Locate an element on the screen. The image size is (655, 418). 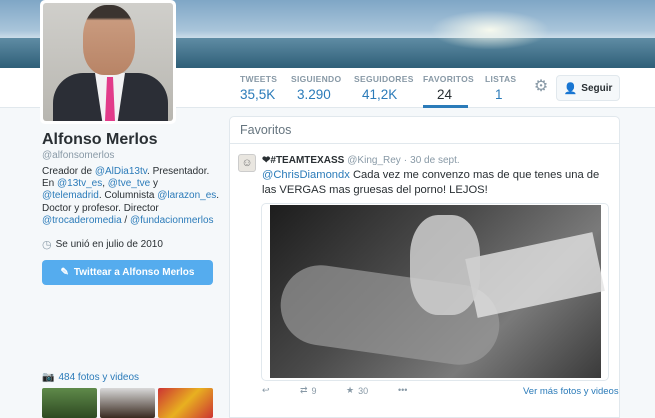
stat-tweets: TWEETS 35,5K is located at coordinates (258, 88).